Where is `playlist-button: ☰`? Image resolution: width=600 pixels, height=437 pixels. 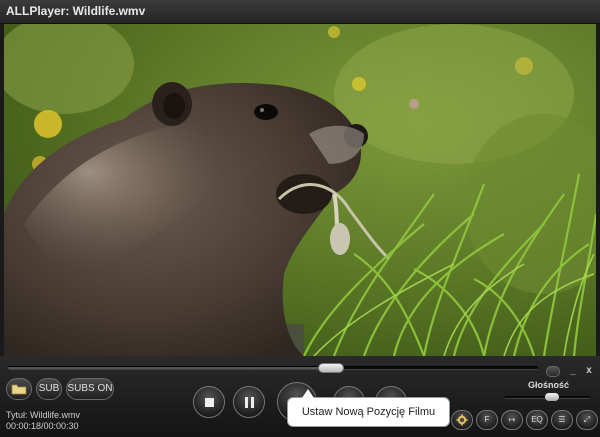
playlist-button: ☰ is located at coordinates (562, 420).